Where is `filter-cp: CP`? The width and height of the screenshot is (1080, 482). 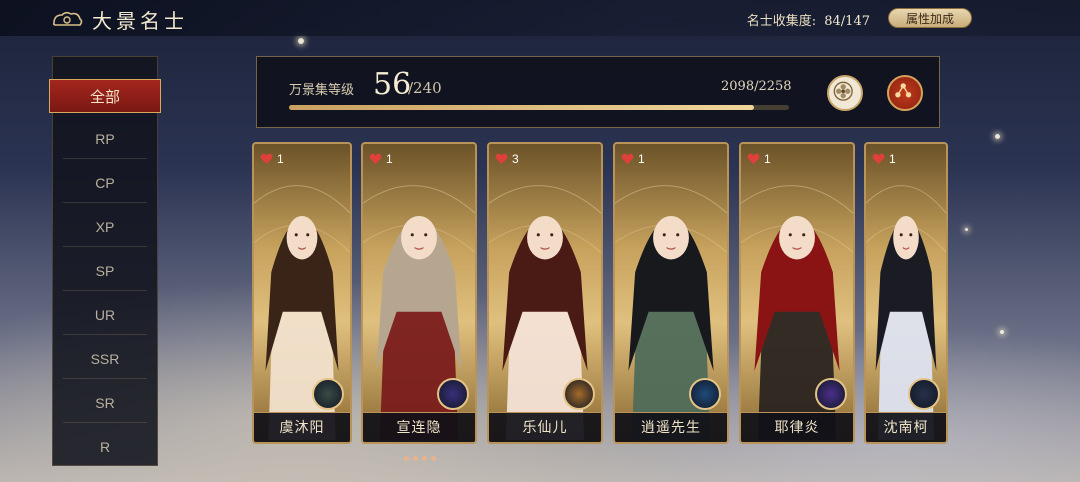 filter-cp: CP is located at coordinates (105, 183).